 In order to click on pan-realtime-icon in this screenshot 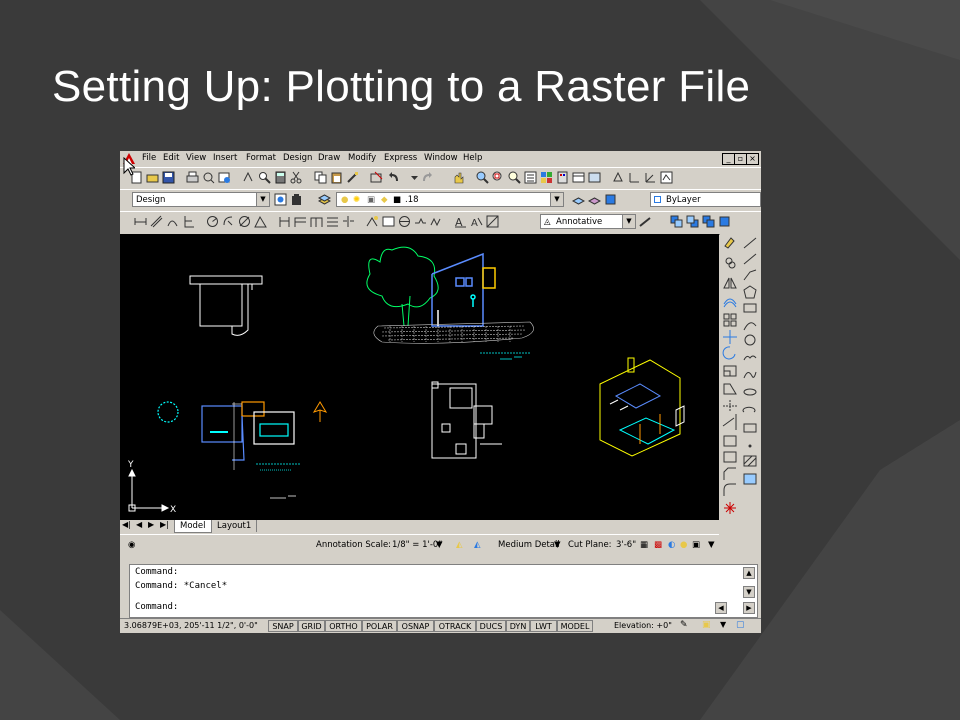, I will do `click(458, 177)`.